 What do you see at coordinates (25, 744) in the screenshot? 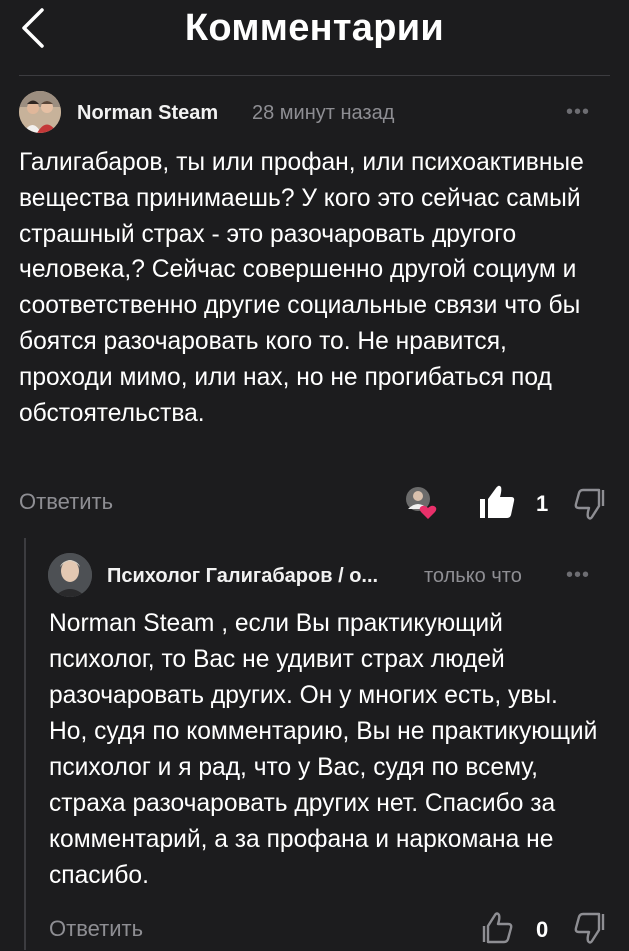
I see `thread-line` at bounding box center [25, 744].